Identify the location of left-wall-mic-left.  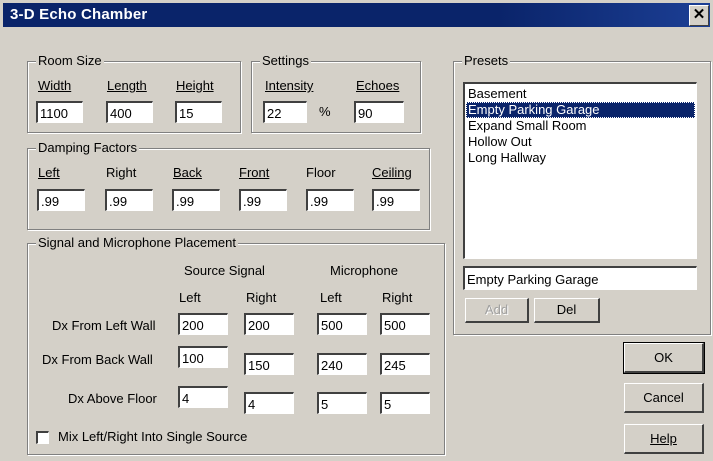
(342, 324).